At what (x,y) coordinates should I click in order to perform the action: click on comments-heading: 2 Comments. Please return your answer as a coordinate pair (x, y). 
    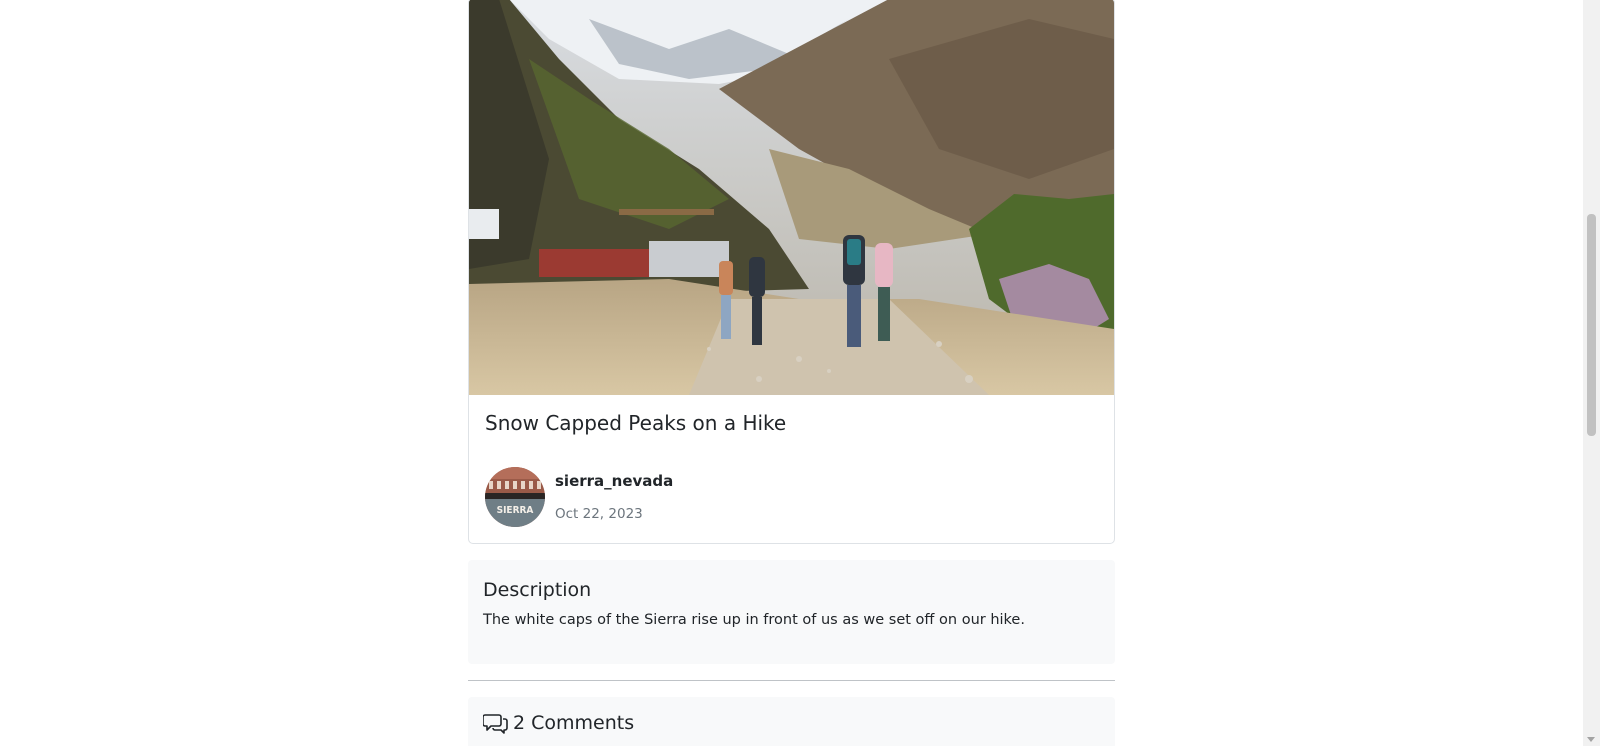
    Looking at the image, I should click on (791, 723).